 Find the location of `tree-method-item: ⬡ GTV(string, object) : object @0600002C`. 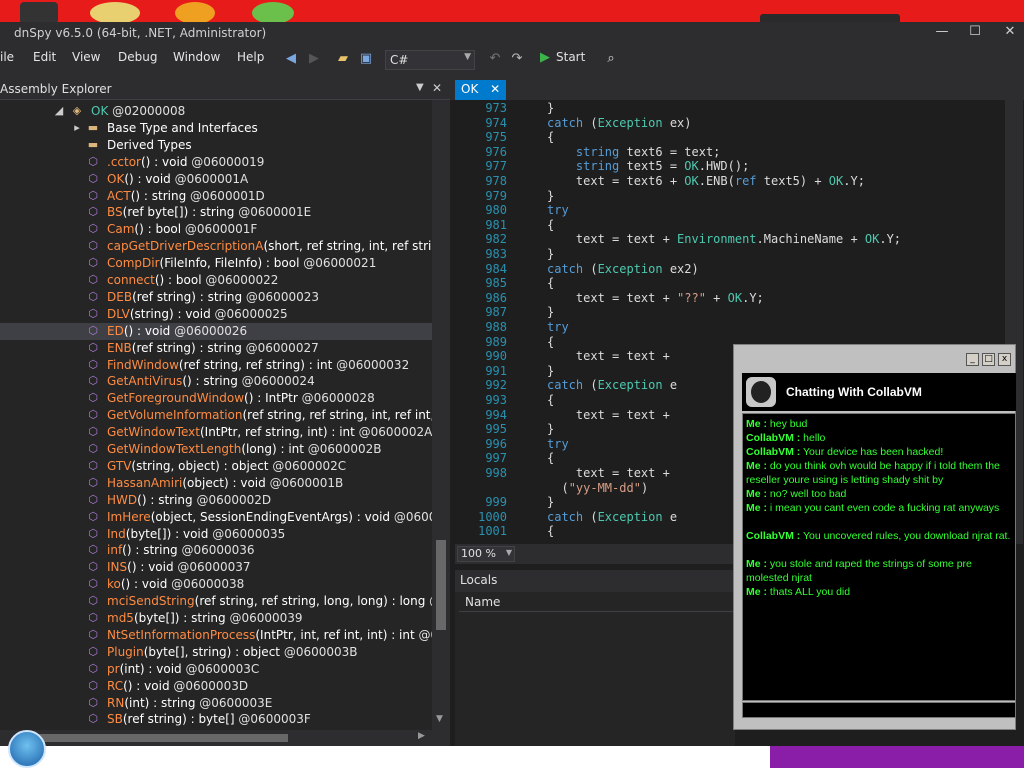

tree-method-item: ⬡ GTV(string, object) : object @0600002C is located at coordinates (216, 466).